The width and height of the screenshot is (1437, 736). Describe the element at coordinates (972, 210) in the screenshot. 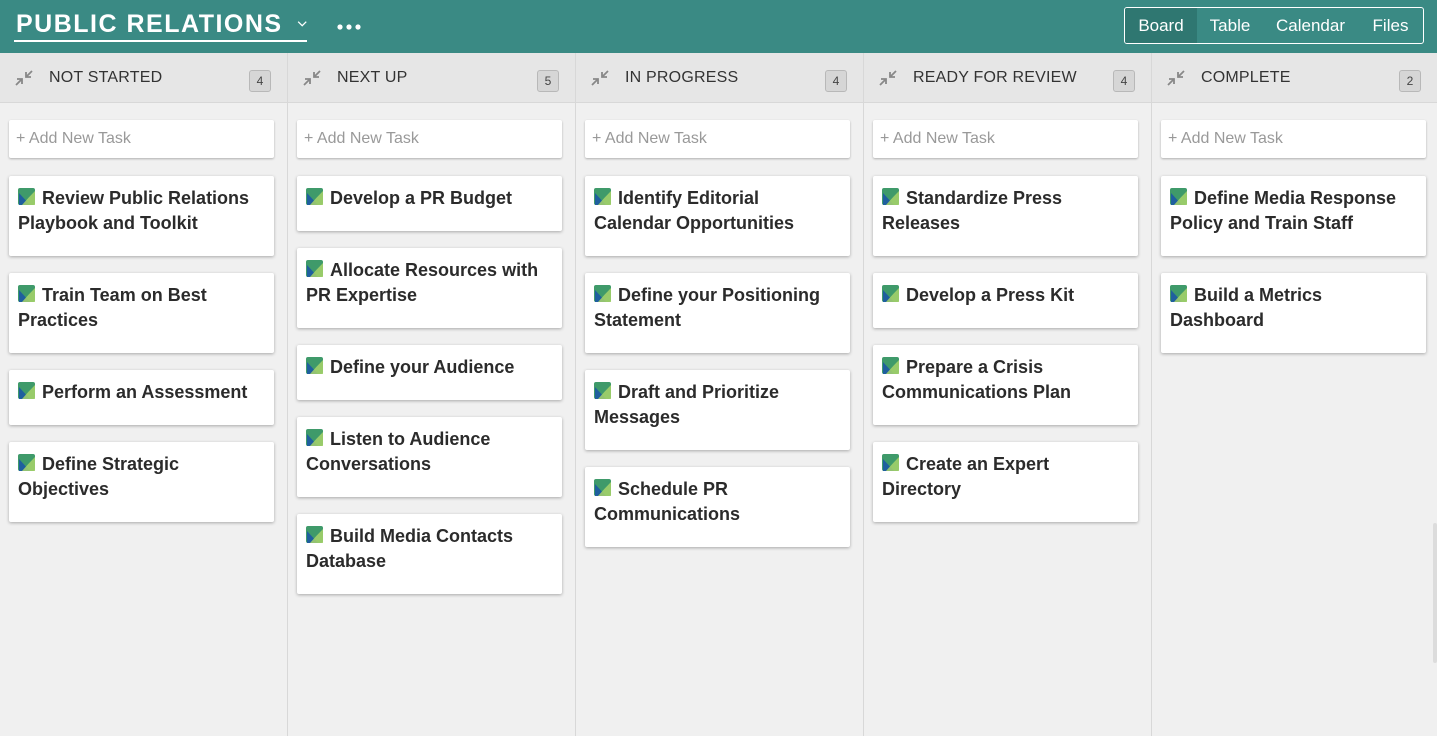

I see `task-title: Standardize Press Releases` at that location.